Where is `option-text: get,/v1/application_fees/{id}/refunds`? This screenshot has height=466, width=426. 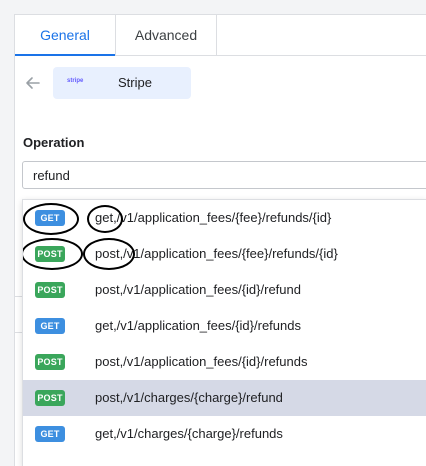 option-text: get,/v1/application_fees/{id}/refunds is located at coordinates (198, 325).